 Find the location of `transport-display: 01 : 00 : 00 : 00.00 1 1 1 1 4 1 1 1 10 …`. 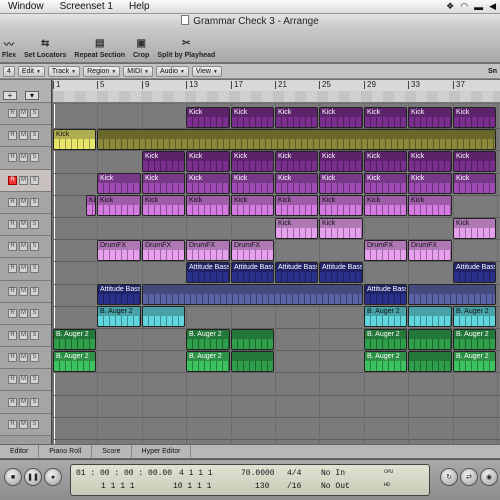

transport-display: 01 : 00 : 00 : 00.00 1 1 1 1 4 1 1 1 10 … is located at coordinates (250, 480).